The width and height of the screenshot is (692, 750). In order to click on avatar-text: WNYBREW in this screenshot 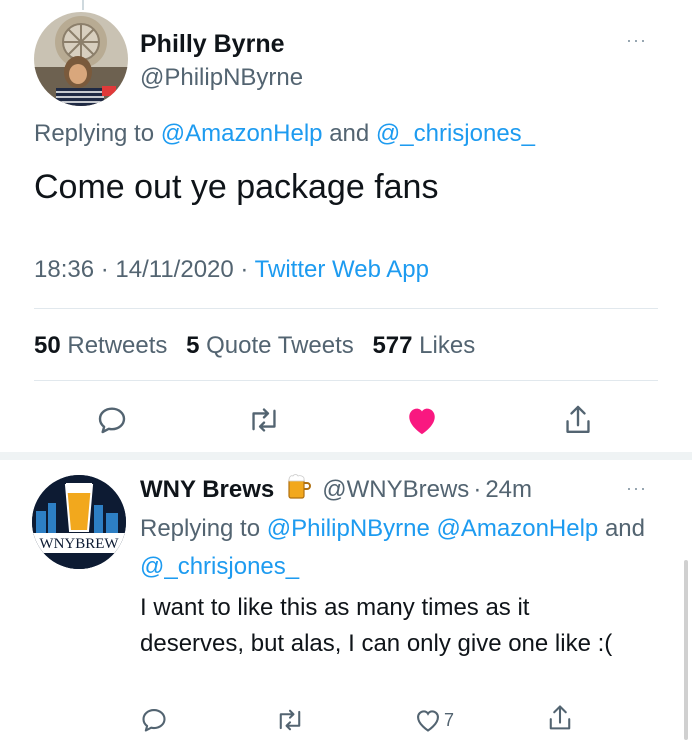, I will do `click(79, 544)`.